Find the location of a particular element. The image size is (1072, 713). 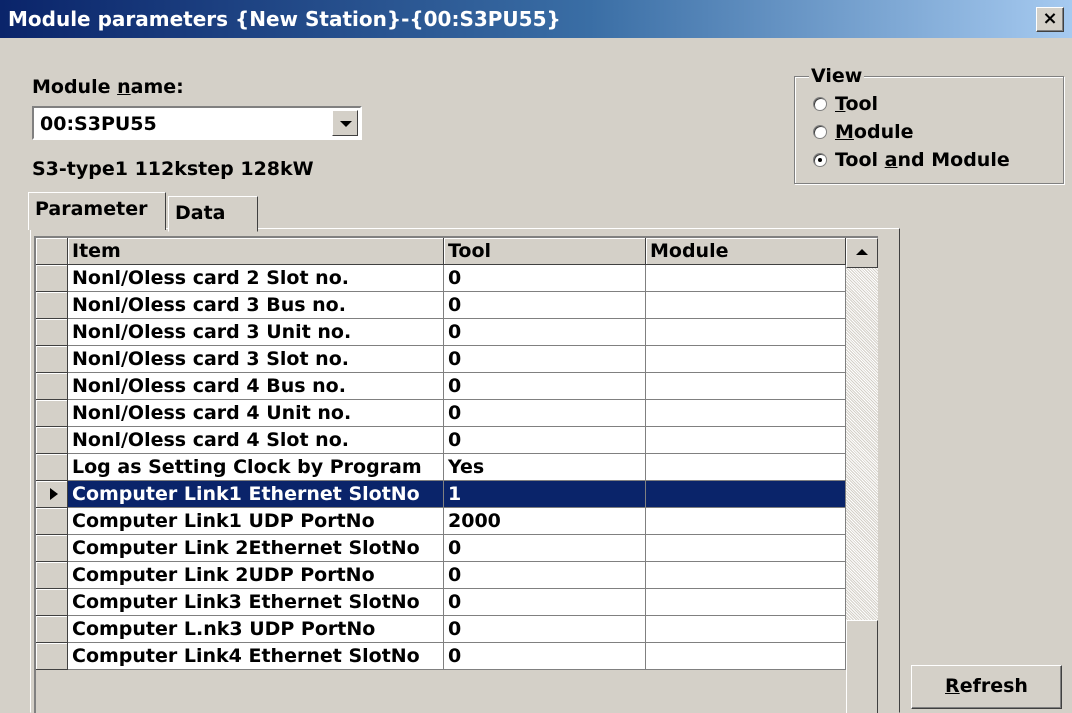

cell-item: Nonl/Oless card 3 Unit no. is located at coordinates (256, 332).